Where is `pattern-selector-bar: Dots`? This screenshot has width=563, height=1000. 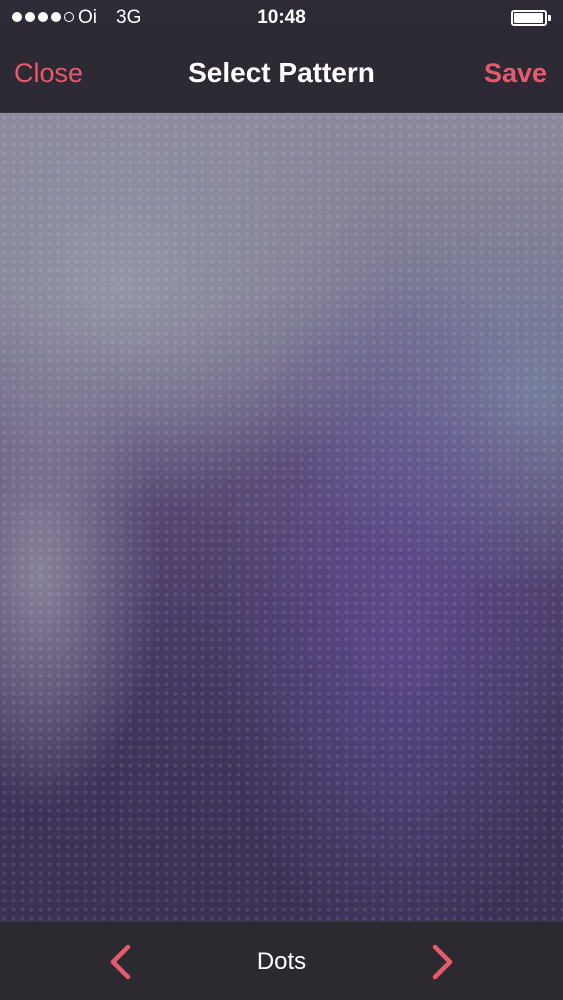 pattern-selector-bar: Dots is located at coordinates (281, 960).